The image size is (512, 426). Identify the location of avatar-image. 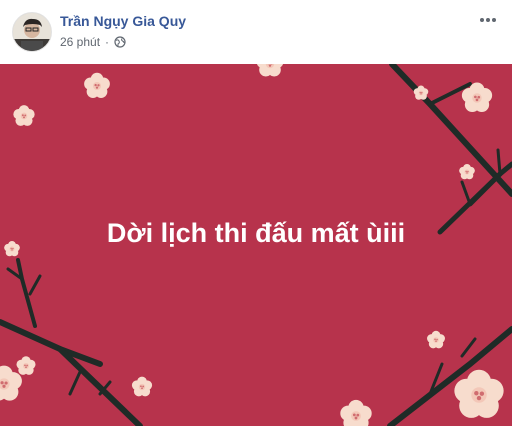
(32, 32).